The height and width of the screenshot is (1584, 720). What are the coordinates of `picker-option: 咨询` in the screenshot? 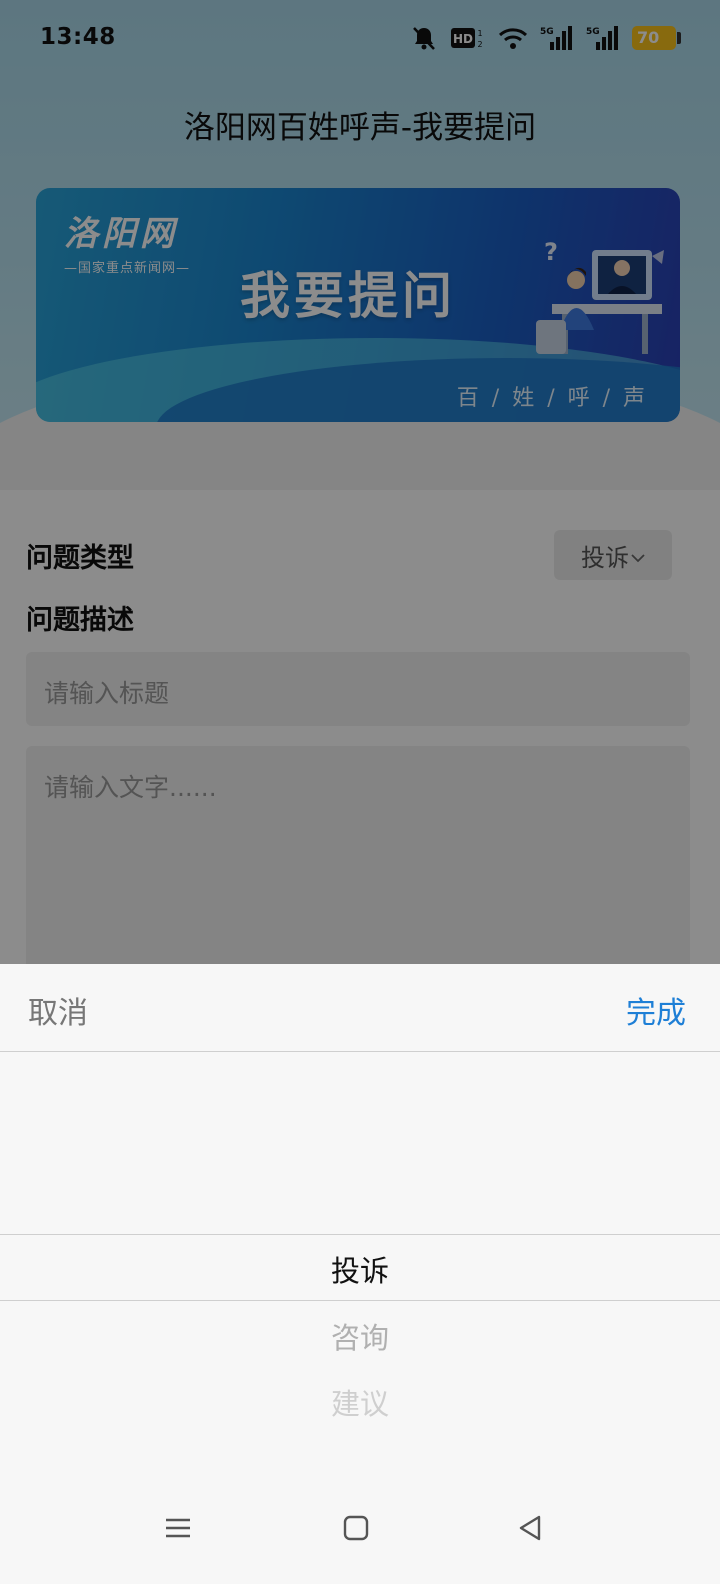 It's located at (360, 1336).